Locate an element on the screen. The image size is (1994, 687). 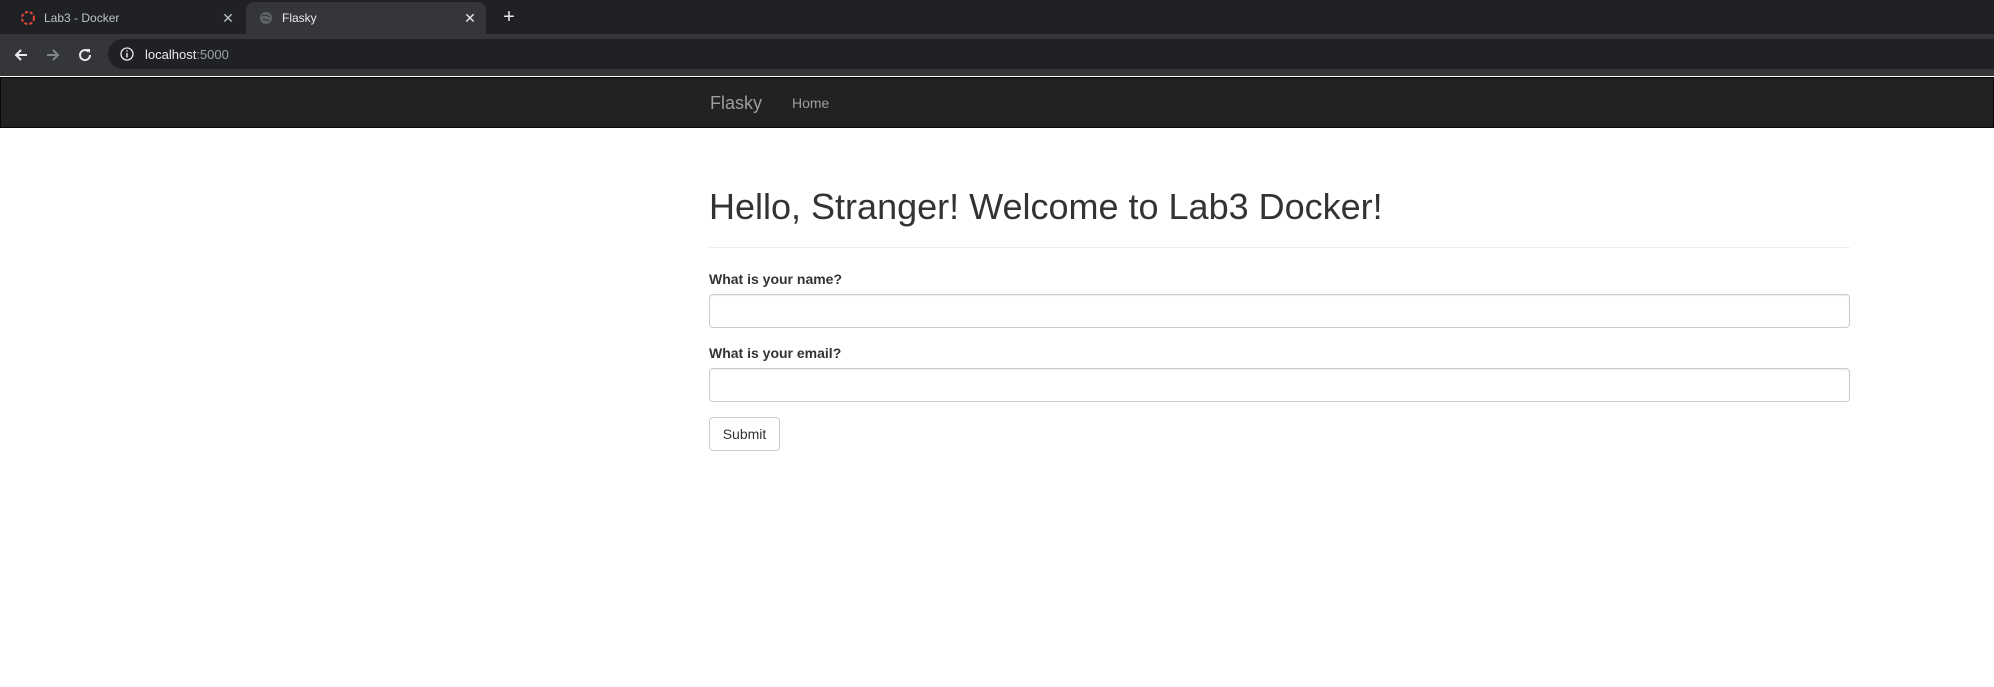
name-label: What is your name? is located at coordinates (776, 279).